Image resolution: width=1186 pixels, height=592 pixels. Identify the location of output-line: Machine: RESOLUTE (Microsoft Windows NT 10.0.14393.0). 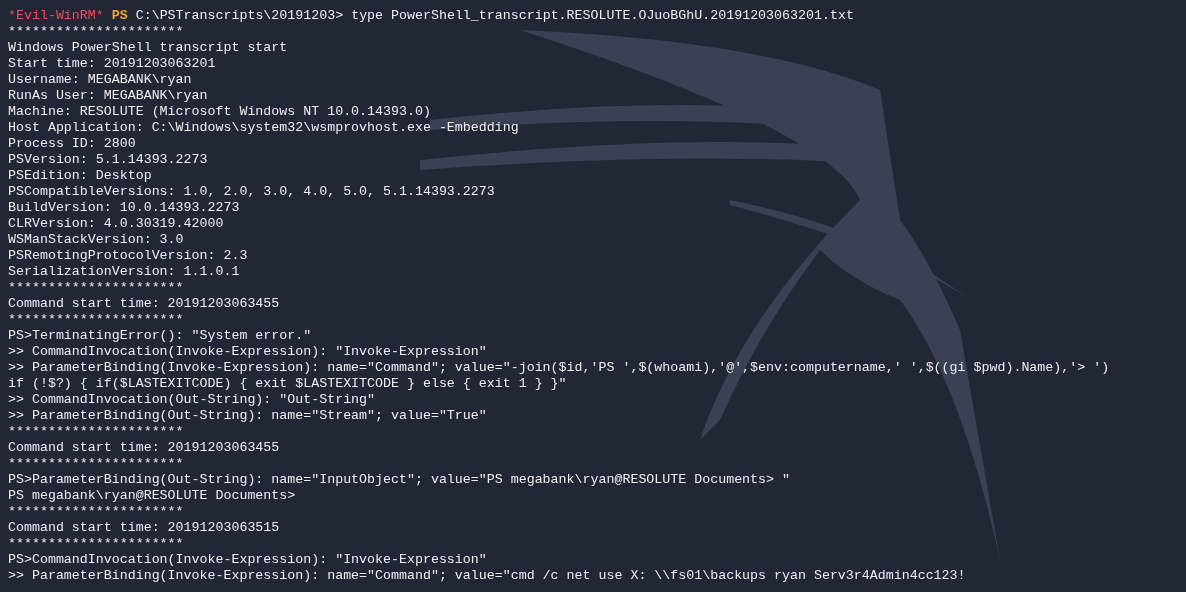
(219, 111).